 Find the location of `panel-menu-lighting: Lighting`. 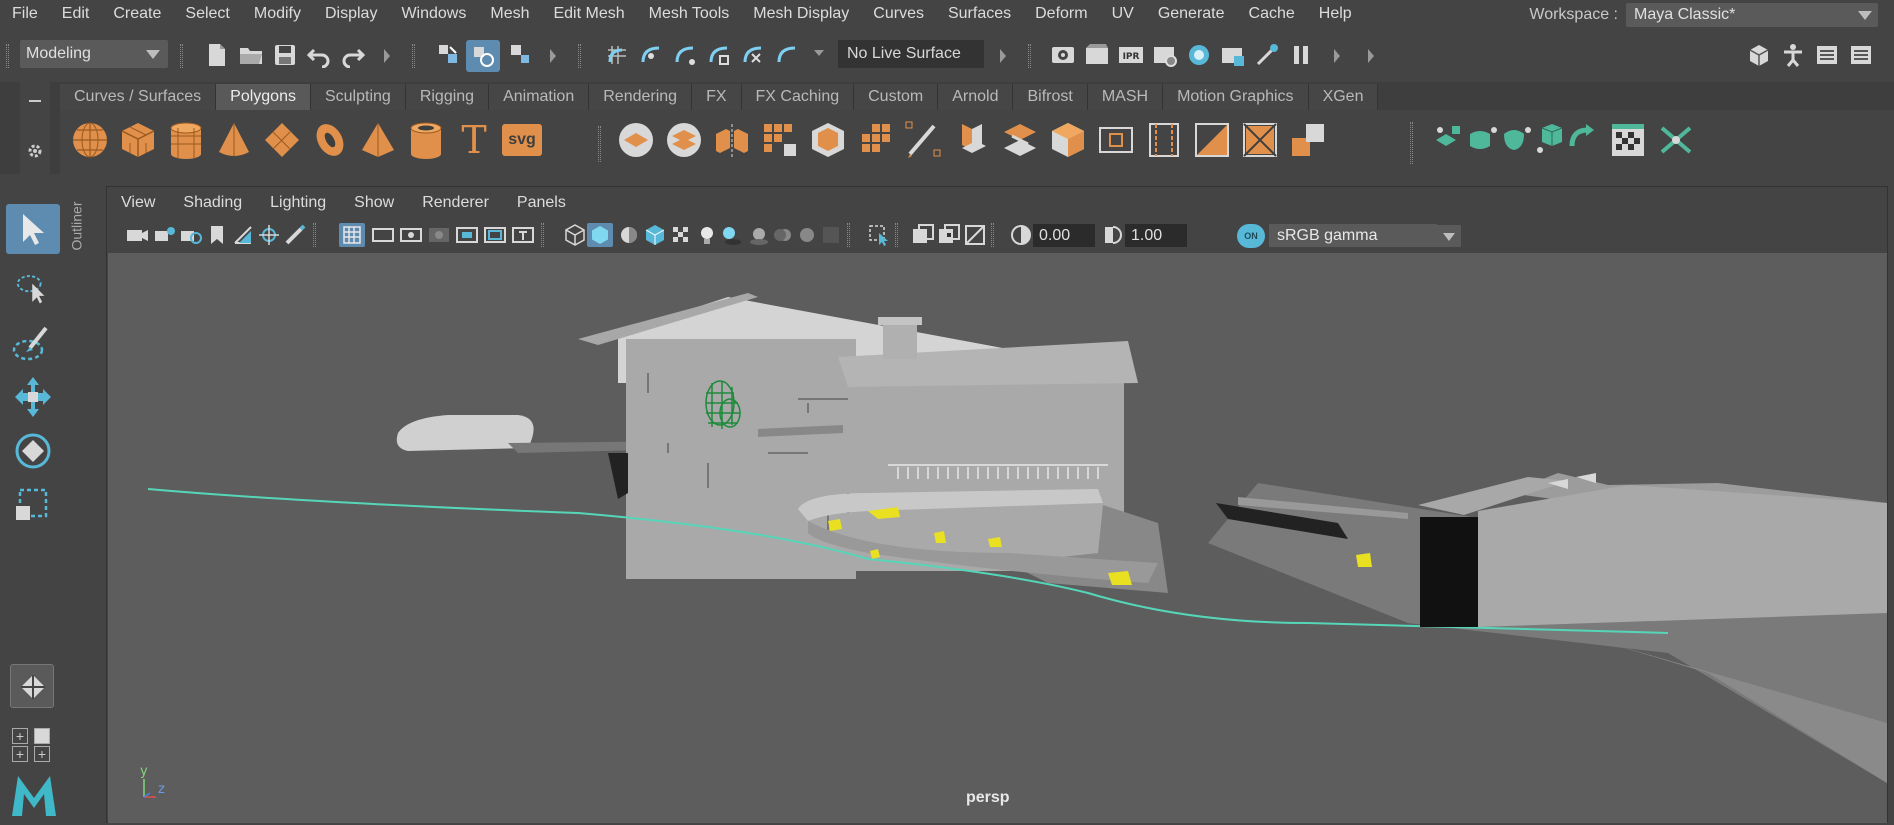

panel-menu-lighting: Lighting is located at coordinates (298, 203).